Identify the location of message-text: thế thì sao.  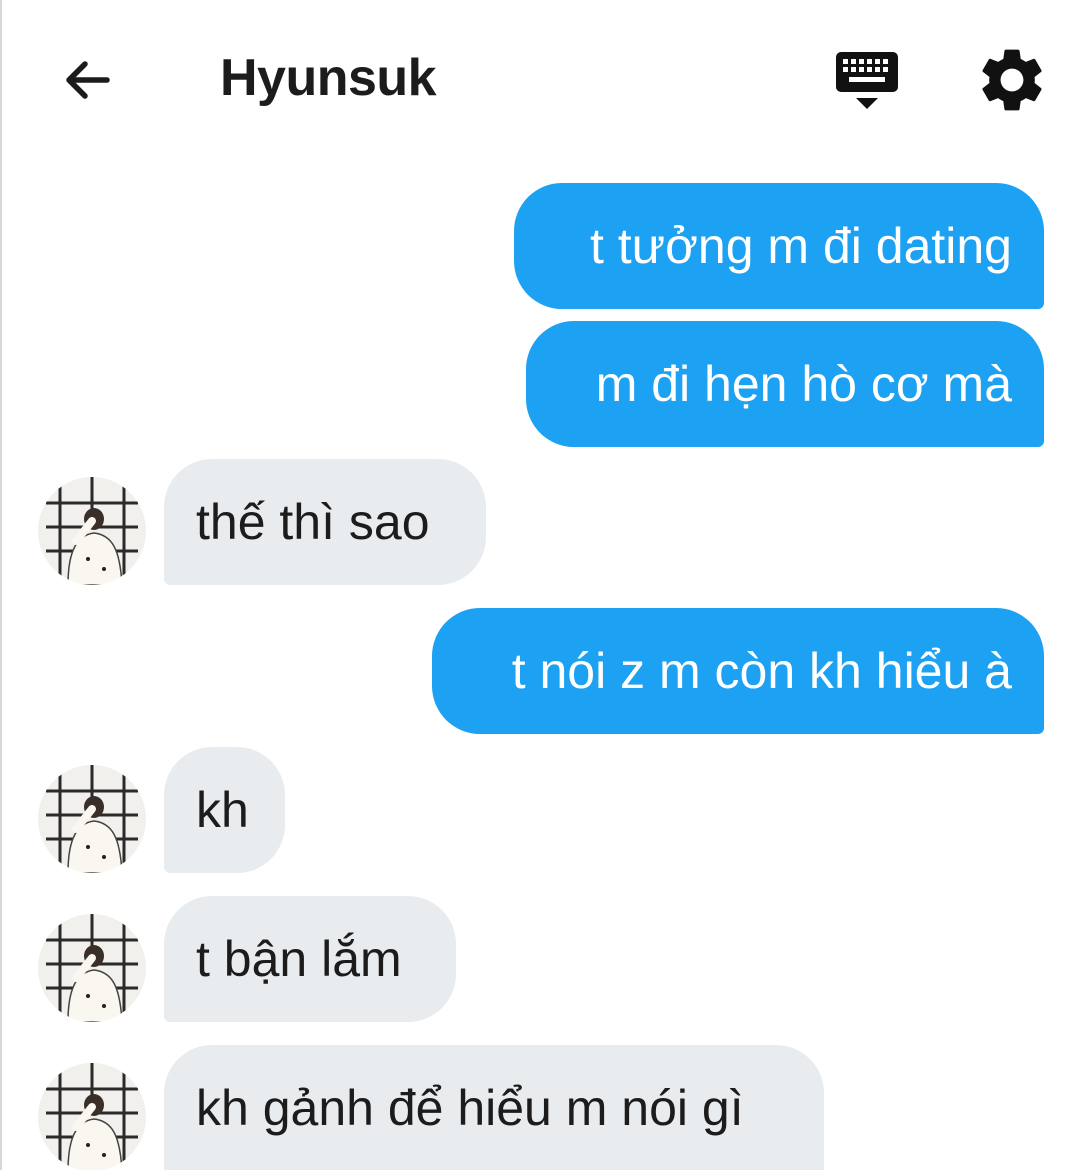
(313, 522).